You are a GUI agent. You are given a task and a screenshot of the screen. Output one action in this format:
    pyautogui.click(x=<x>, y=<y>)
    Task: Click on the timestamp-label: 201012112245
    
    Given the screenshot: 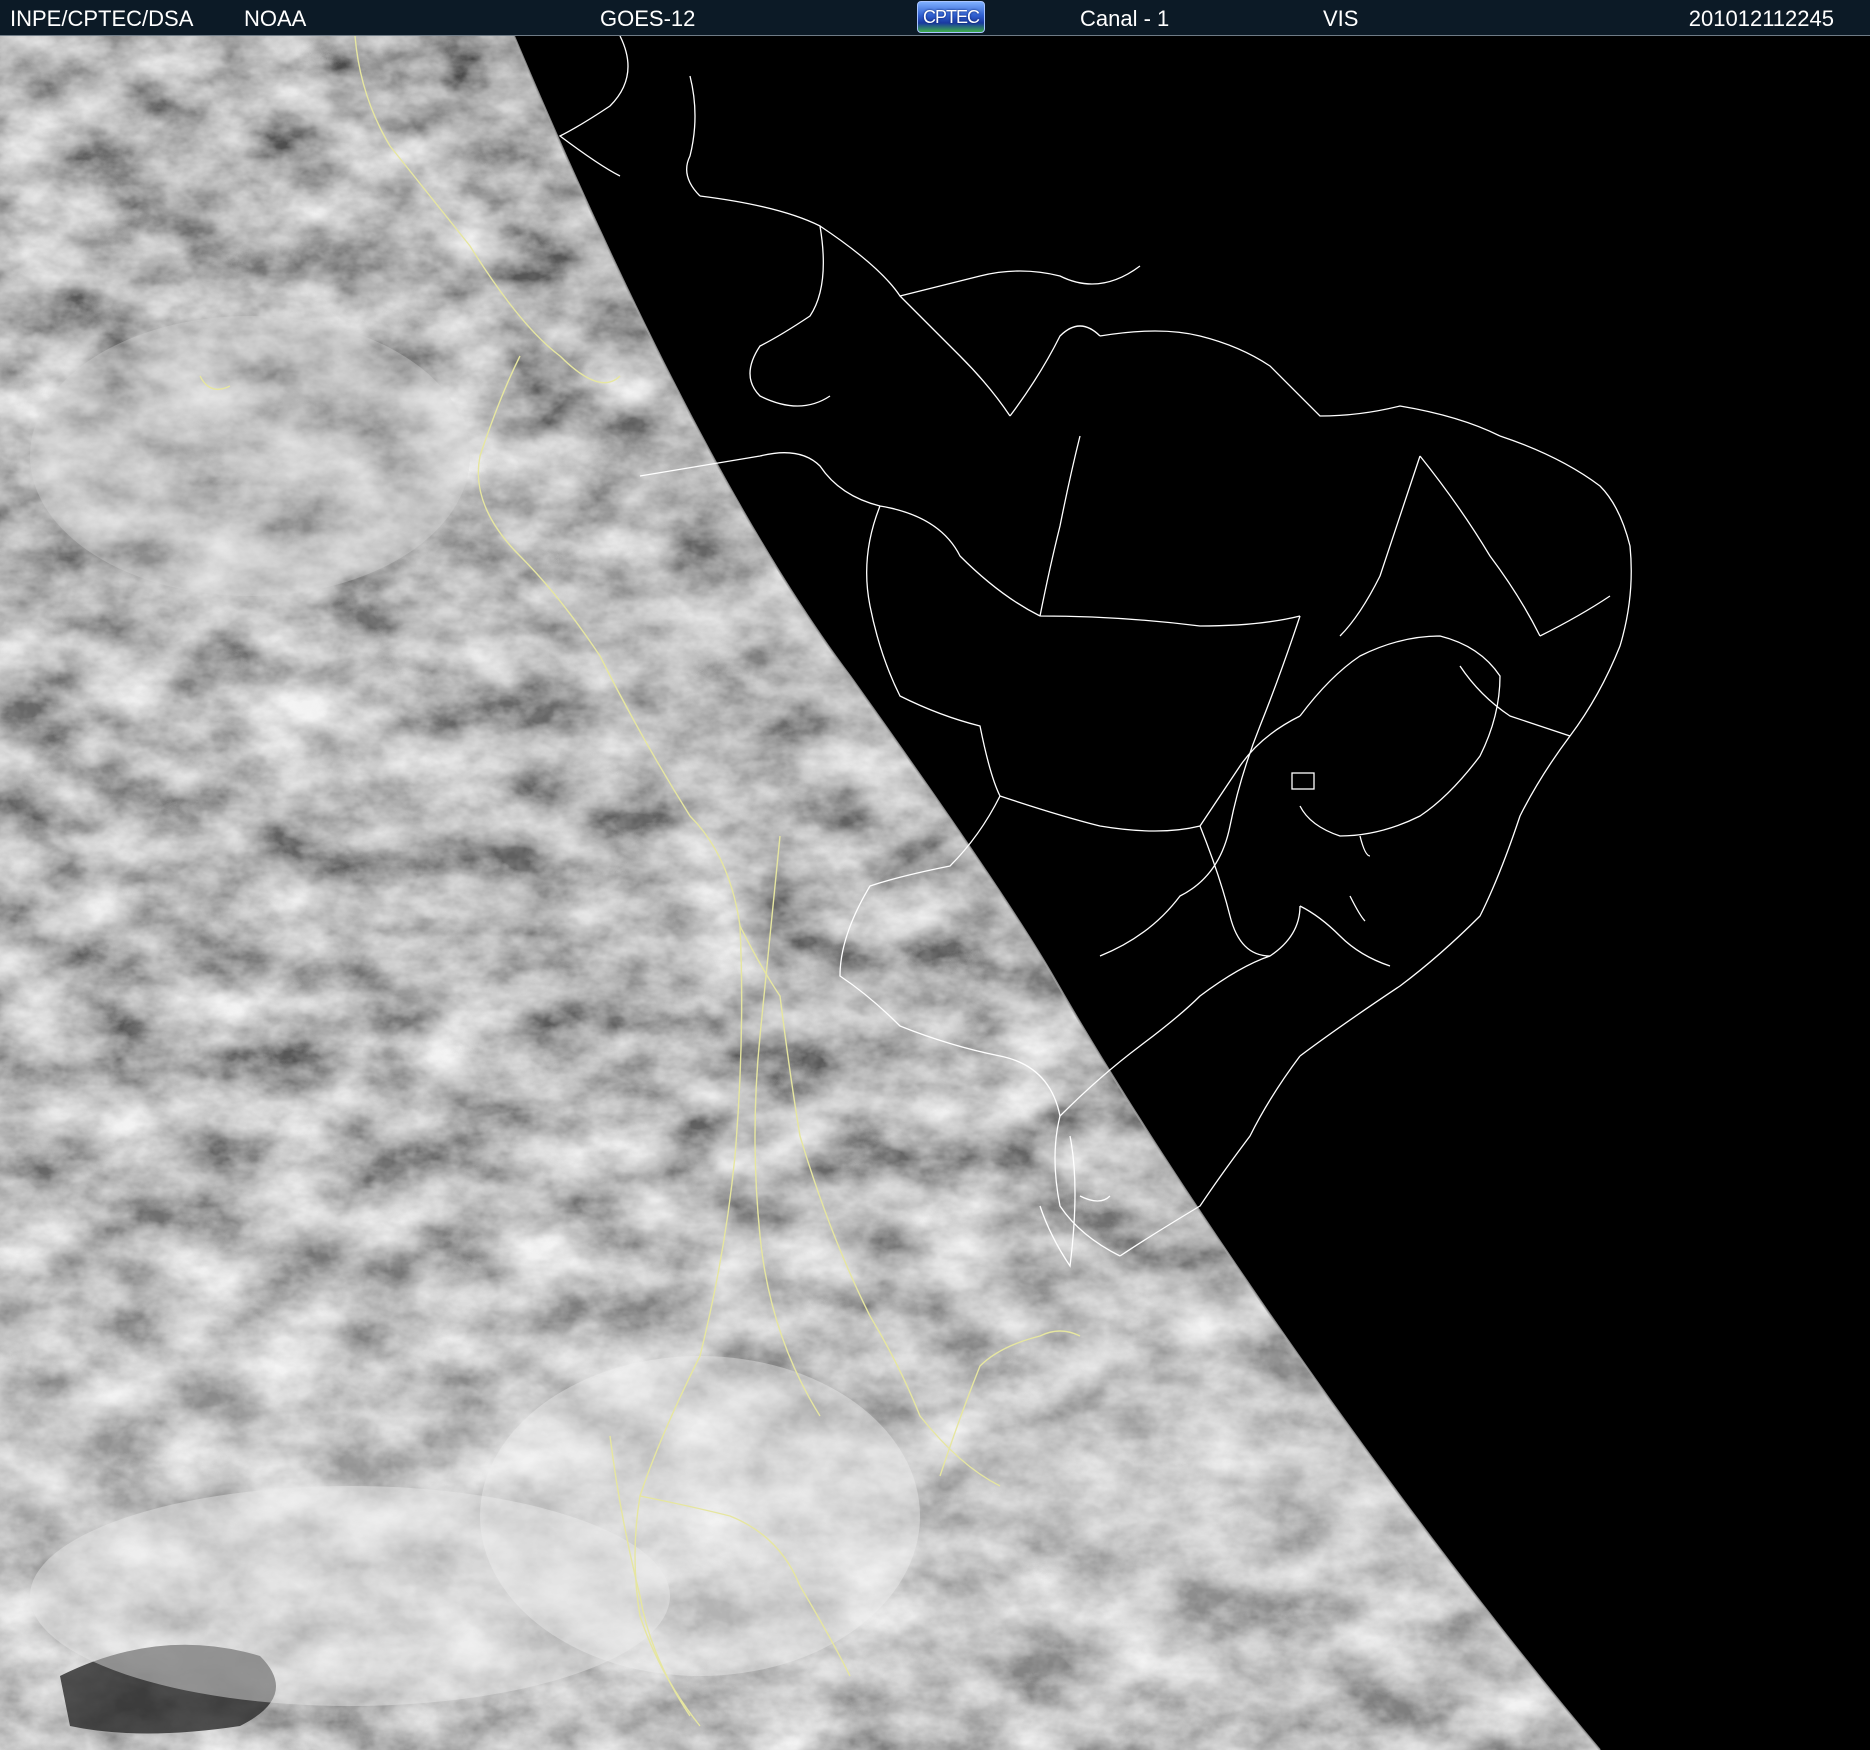 What is the action you would take?
    pyautogui.click(x=1761, y=18)
    